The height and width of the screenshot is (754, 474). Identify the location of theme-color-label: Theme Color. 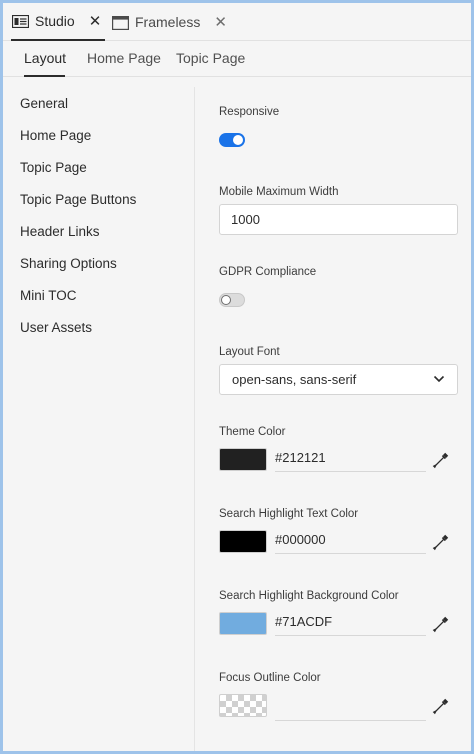
(252, 432).